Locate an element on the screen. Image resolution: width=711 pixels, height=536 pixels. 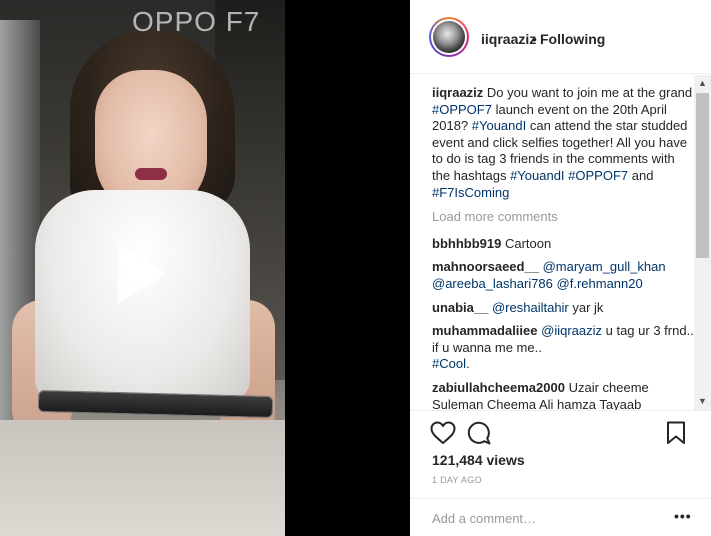
comment-username: zabiullahcheema2000 is located at coordinates (498, 387).